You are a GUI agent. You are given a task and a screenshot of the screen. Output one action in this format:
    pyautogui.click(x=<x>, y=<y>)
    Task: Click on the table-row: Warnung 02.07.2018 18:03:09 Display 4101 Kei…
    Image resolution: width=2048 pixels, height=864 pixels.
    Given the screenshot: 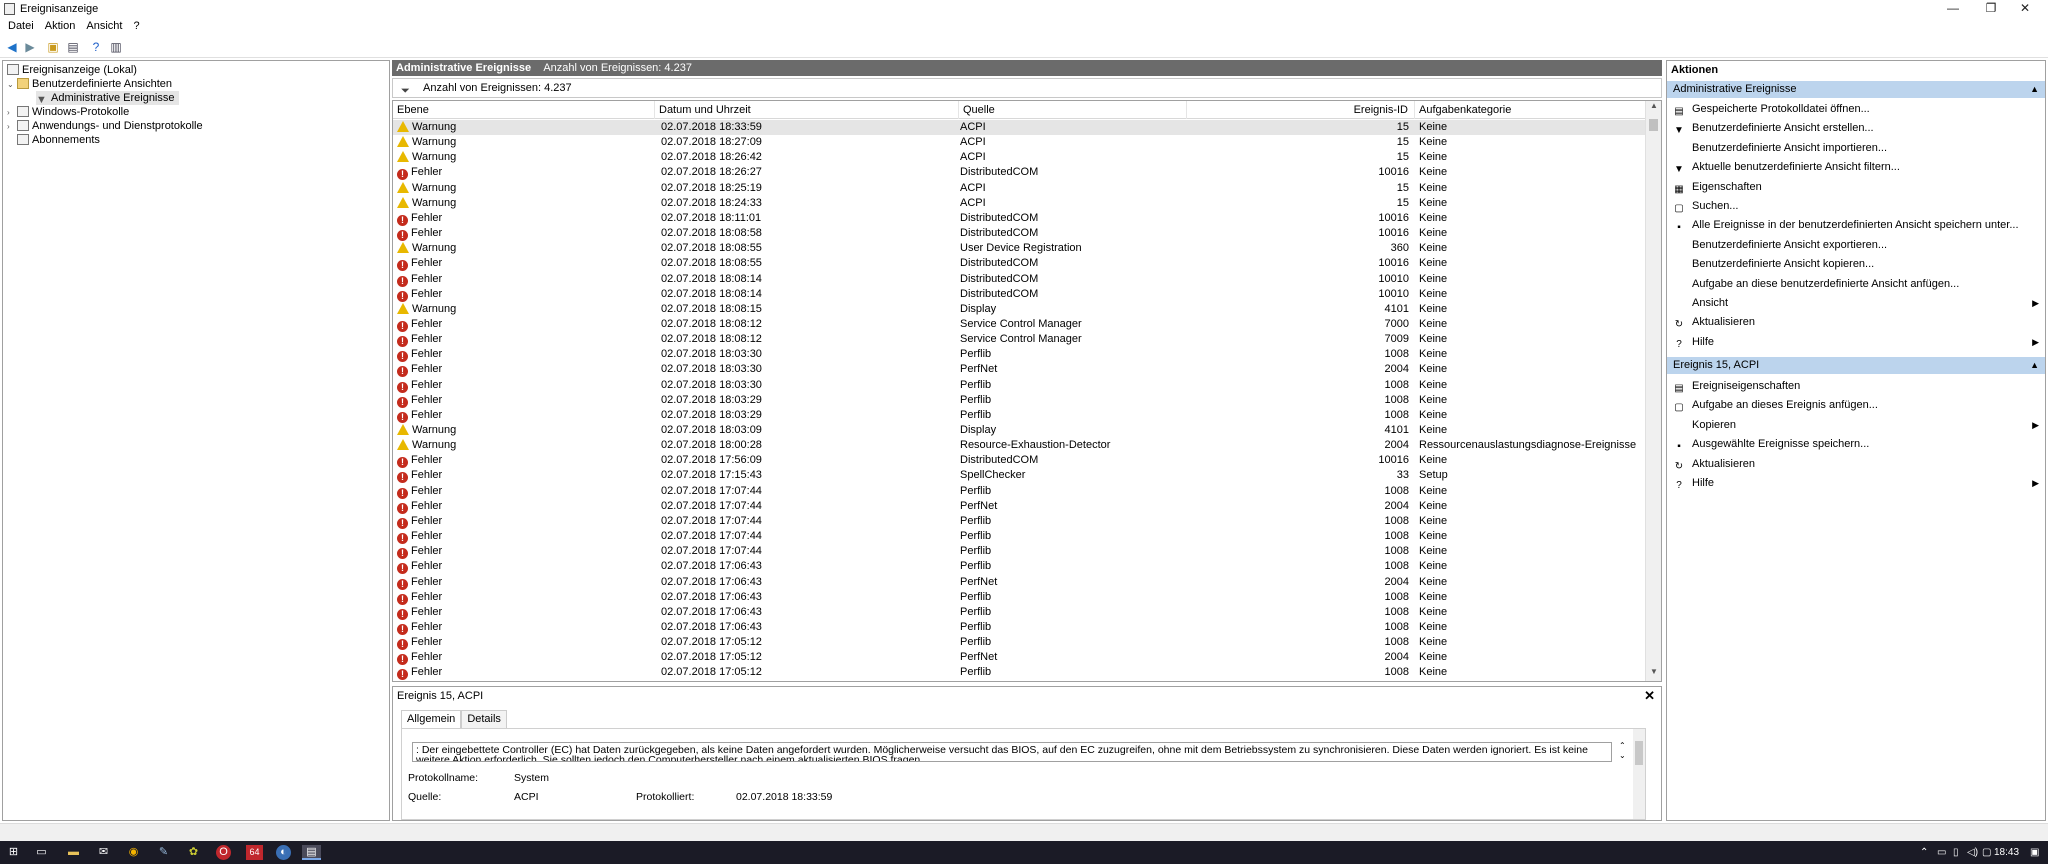 What is the action you would take?
    pyautogui.click(x=1019, y=430)
    